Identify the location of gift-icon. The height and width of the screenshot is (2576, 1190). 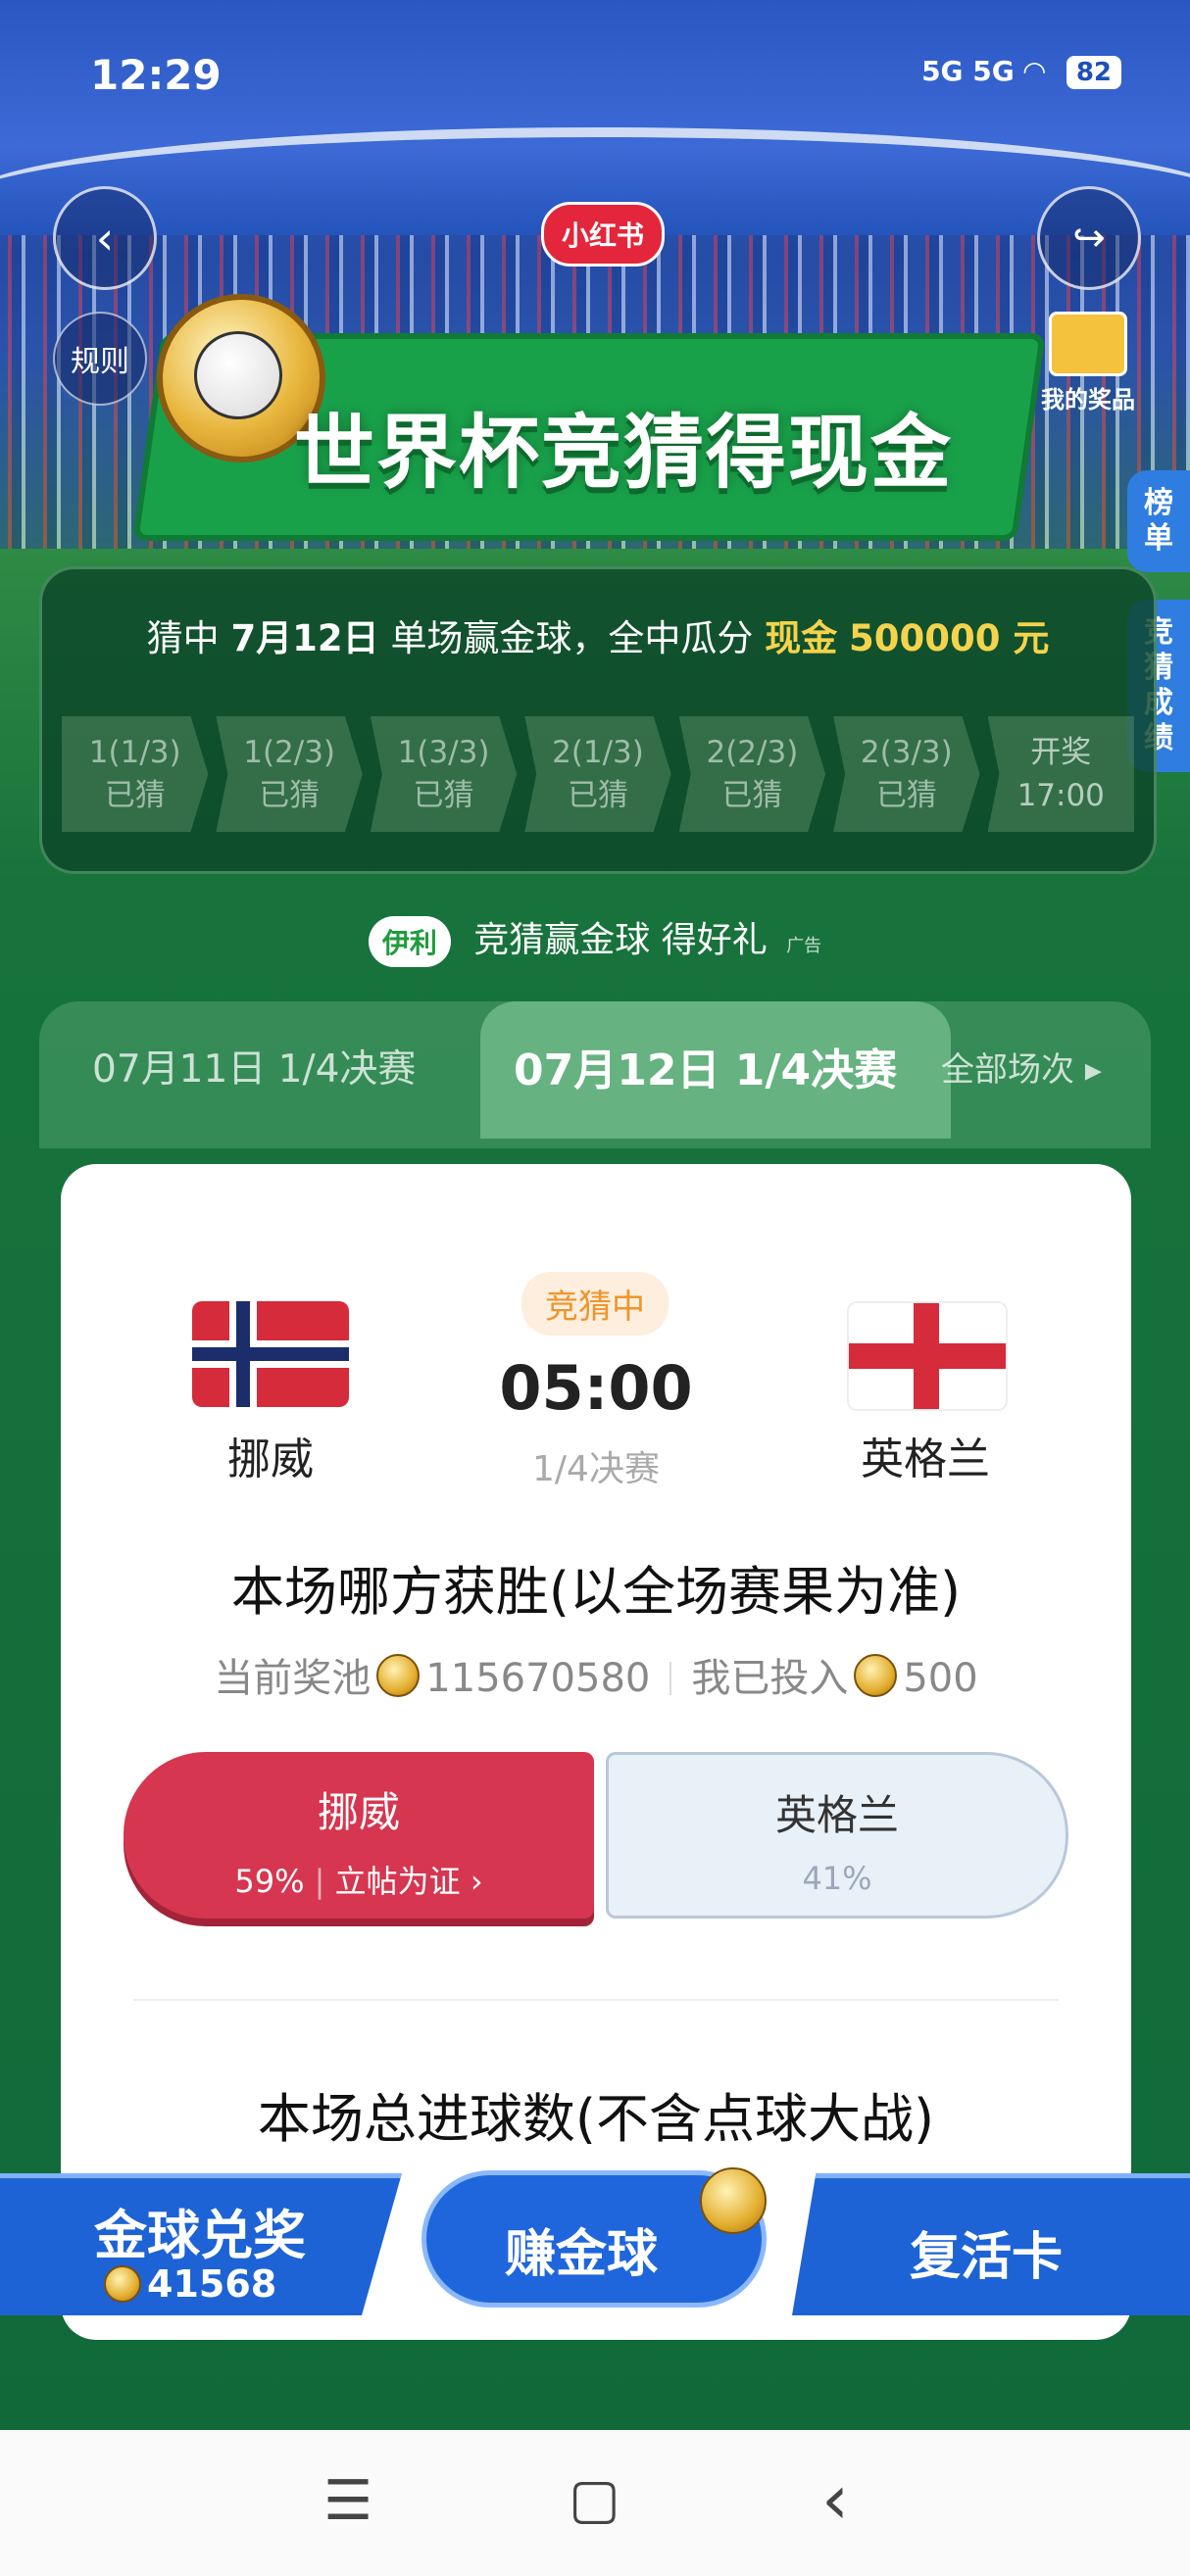
(1088, 344).